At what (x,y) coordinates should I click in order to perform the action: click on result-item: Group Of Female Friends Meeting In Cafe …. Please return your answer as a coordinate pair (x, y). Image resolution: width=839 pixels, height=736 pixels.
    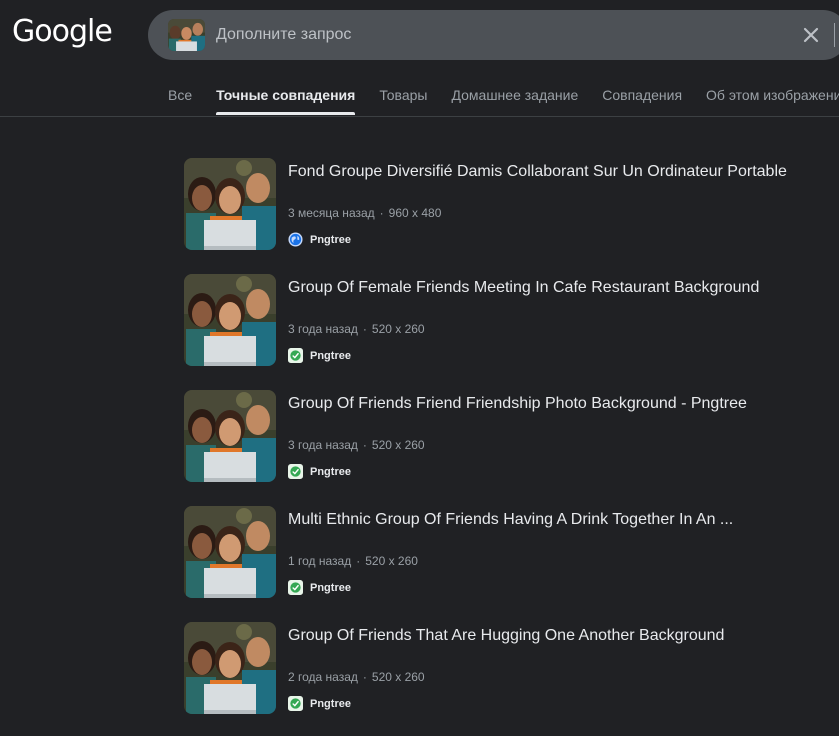
    Looking at the image, I should click on (511, 320).